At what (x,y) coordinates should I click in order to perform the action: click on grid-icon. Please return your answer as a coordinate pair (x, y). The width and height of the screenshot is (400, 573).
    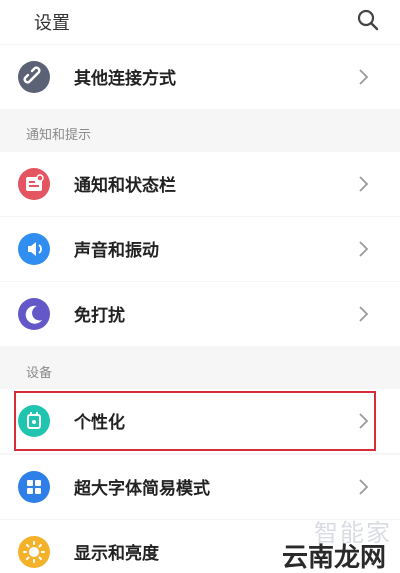
    Looking at the image, I should click on (34, 487).